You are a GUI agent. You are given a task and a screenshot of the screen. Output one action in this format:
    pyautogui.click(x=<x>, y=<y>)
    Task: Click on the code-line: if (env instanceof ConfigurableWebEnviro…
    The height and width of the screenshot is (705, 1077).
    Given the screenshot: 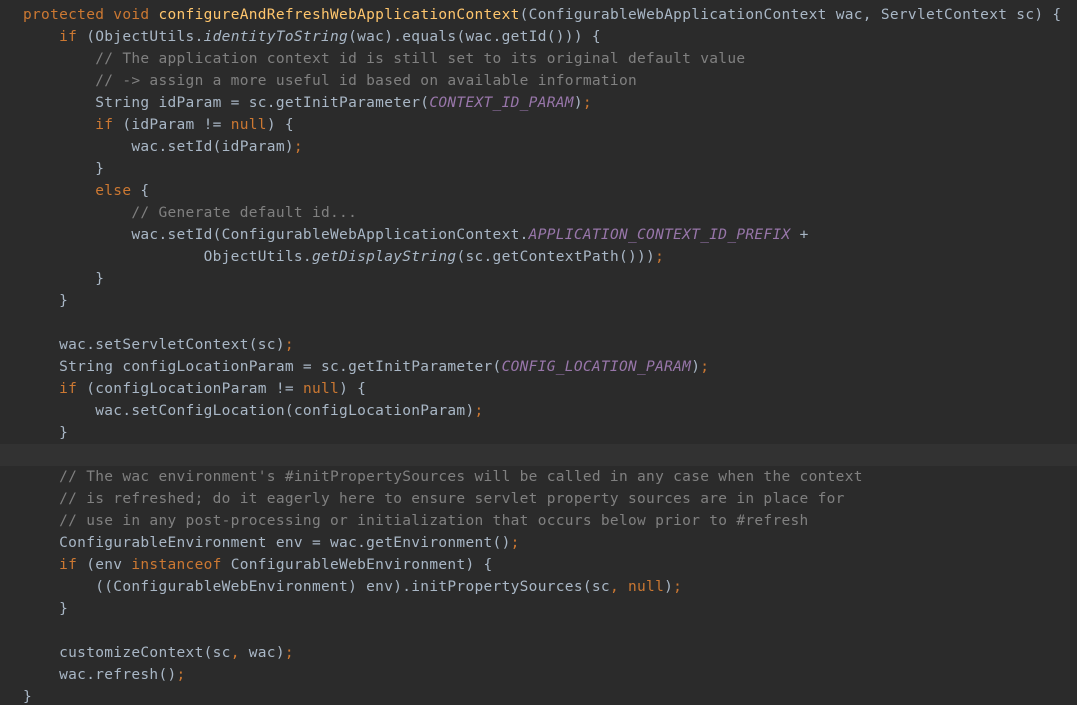 What is the action you would take?
    pyautogui.click(x=538, y=565)
    